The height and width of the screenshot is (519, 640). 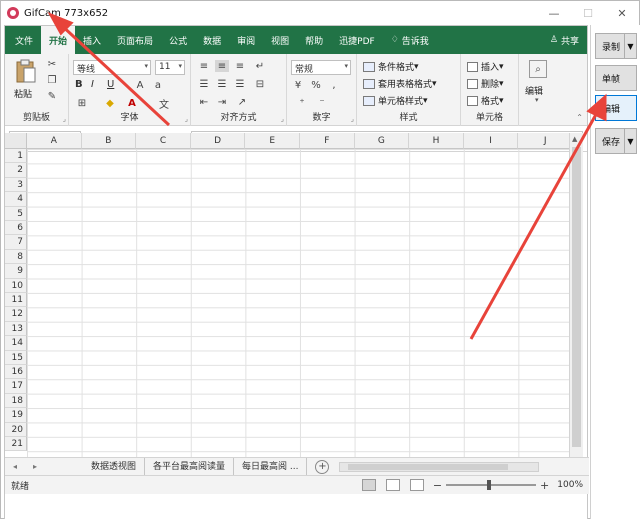 I want to click on comma-icon: ,, so click(x=334, y=85).